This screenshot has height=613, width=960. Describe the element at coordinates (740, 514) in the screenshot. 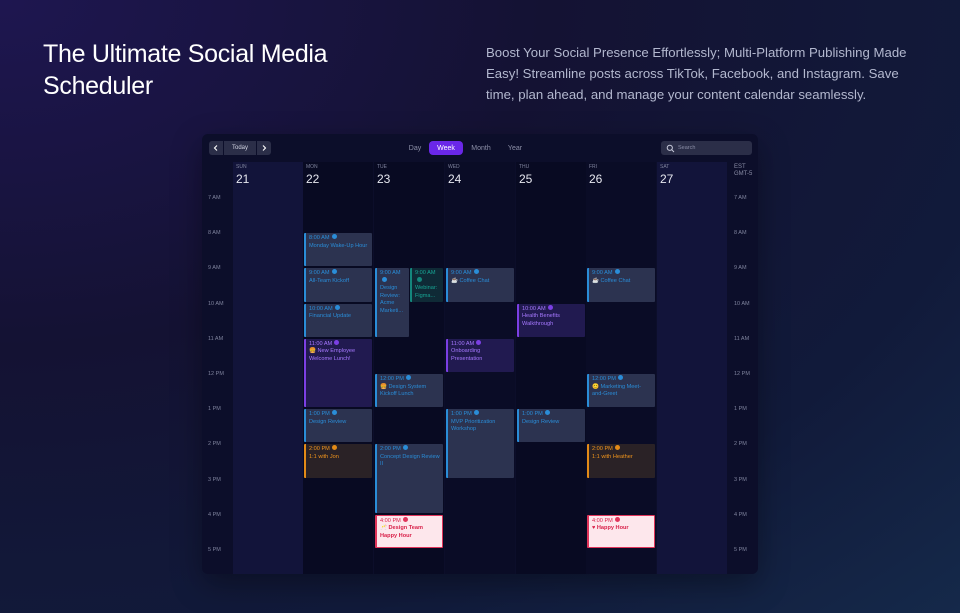

I see `hour-label-right: 4 PM` at that location.